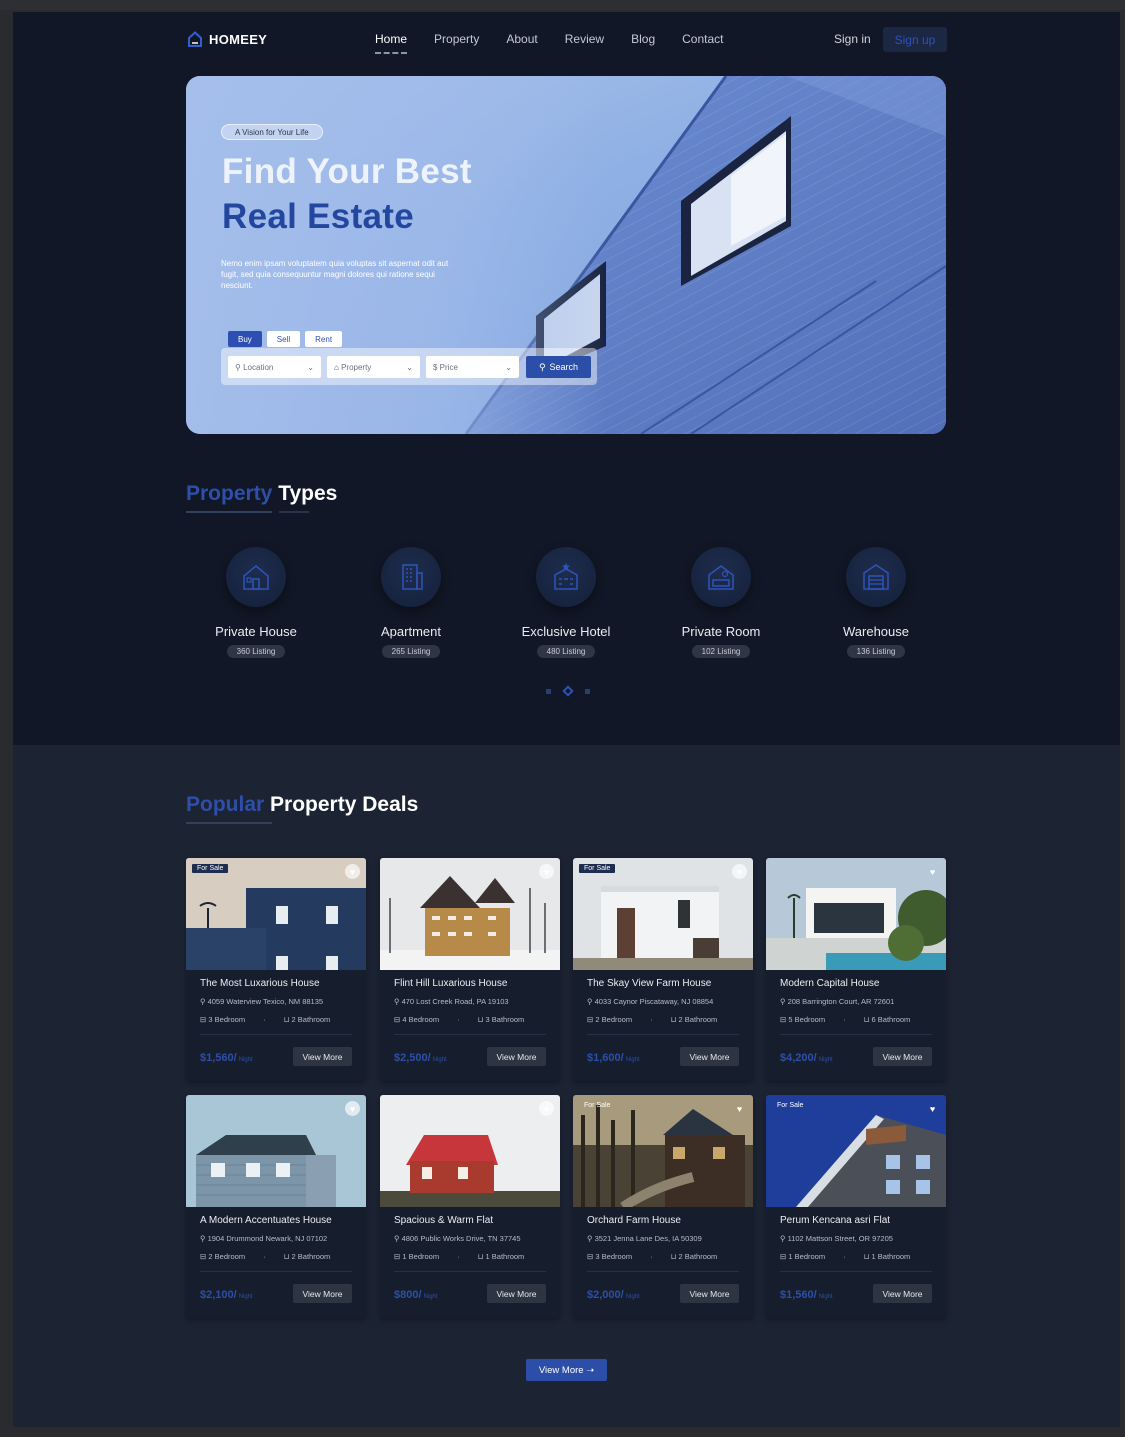 This screenshot has height=1437, width=1125. What do you see at coordinates (584, 39) in the screenshot?
I see `nav-review: Review` at bounding box center [584, 39].